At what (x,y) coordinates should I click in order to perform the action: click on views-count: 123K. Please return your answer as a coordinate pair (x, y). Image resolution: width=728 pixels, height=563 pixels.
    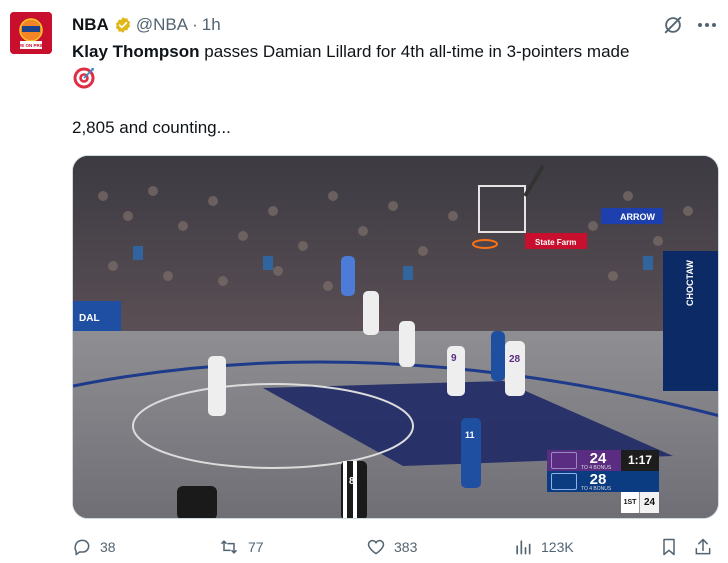
    Looking at the image, I should click on (557, 547).